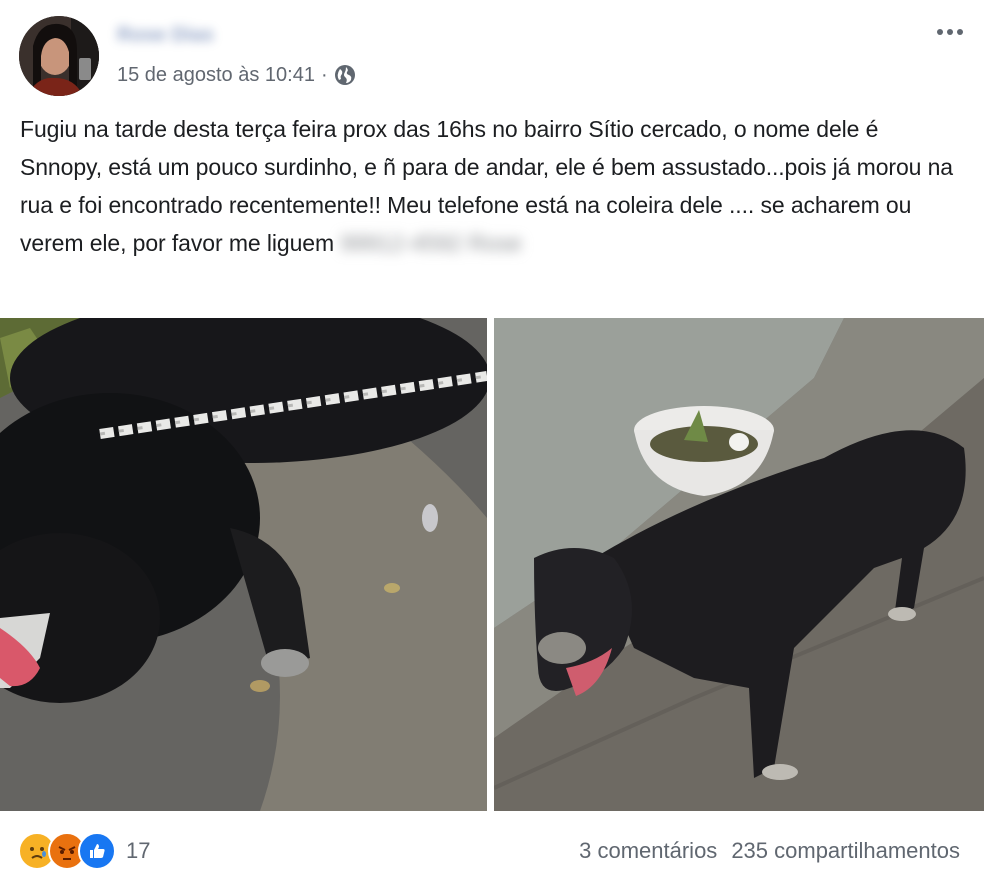 The image size is (984, 891). What do you see at coordinates (950, 32) in the screenshot?
I see `more-options-icon` at bounding box center [950, 32].